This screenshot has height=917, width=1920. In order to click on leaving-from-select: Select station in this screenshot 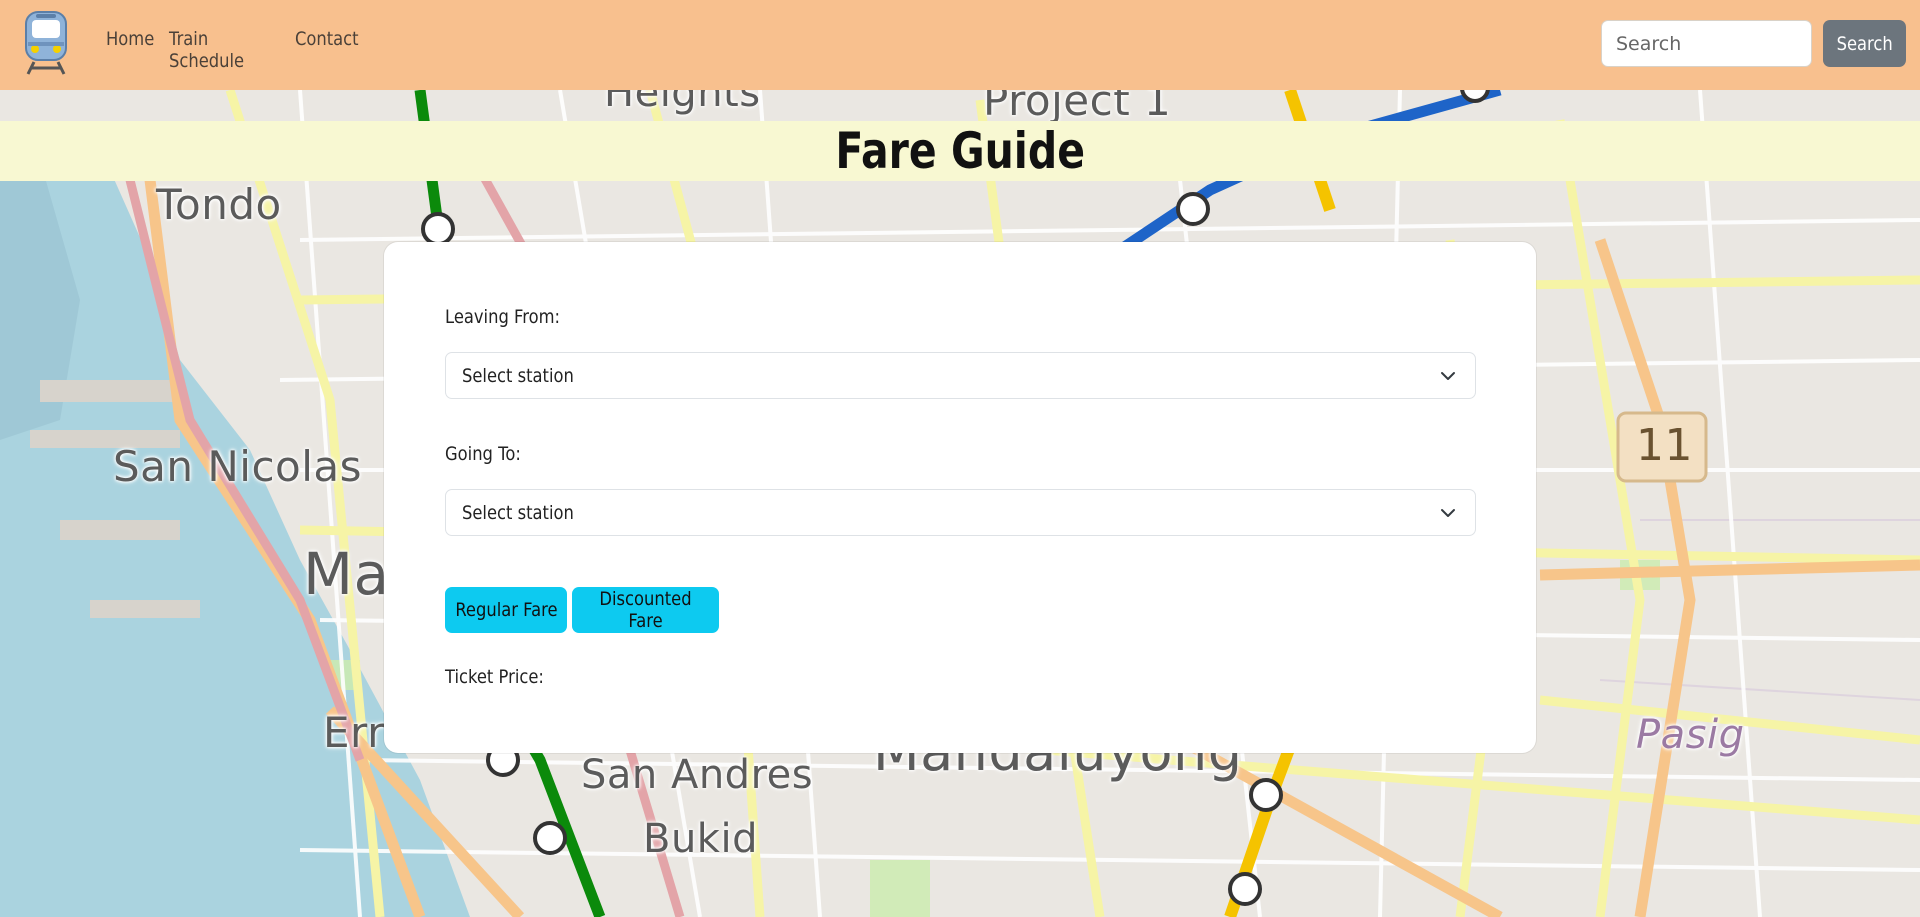, I will do `click(960, 375)`.